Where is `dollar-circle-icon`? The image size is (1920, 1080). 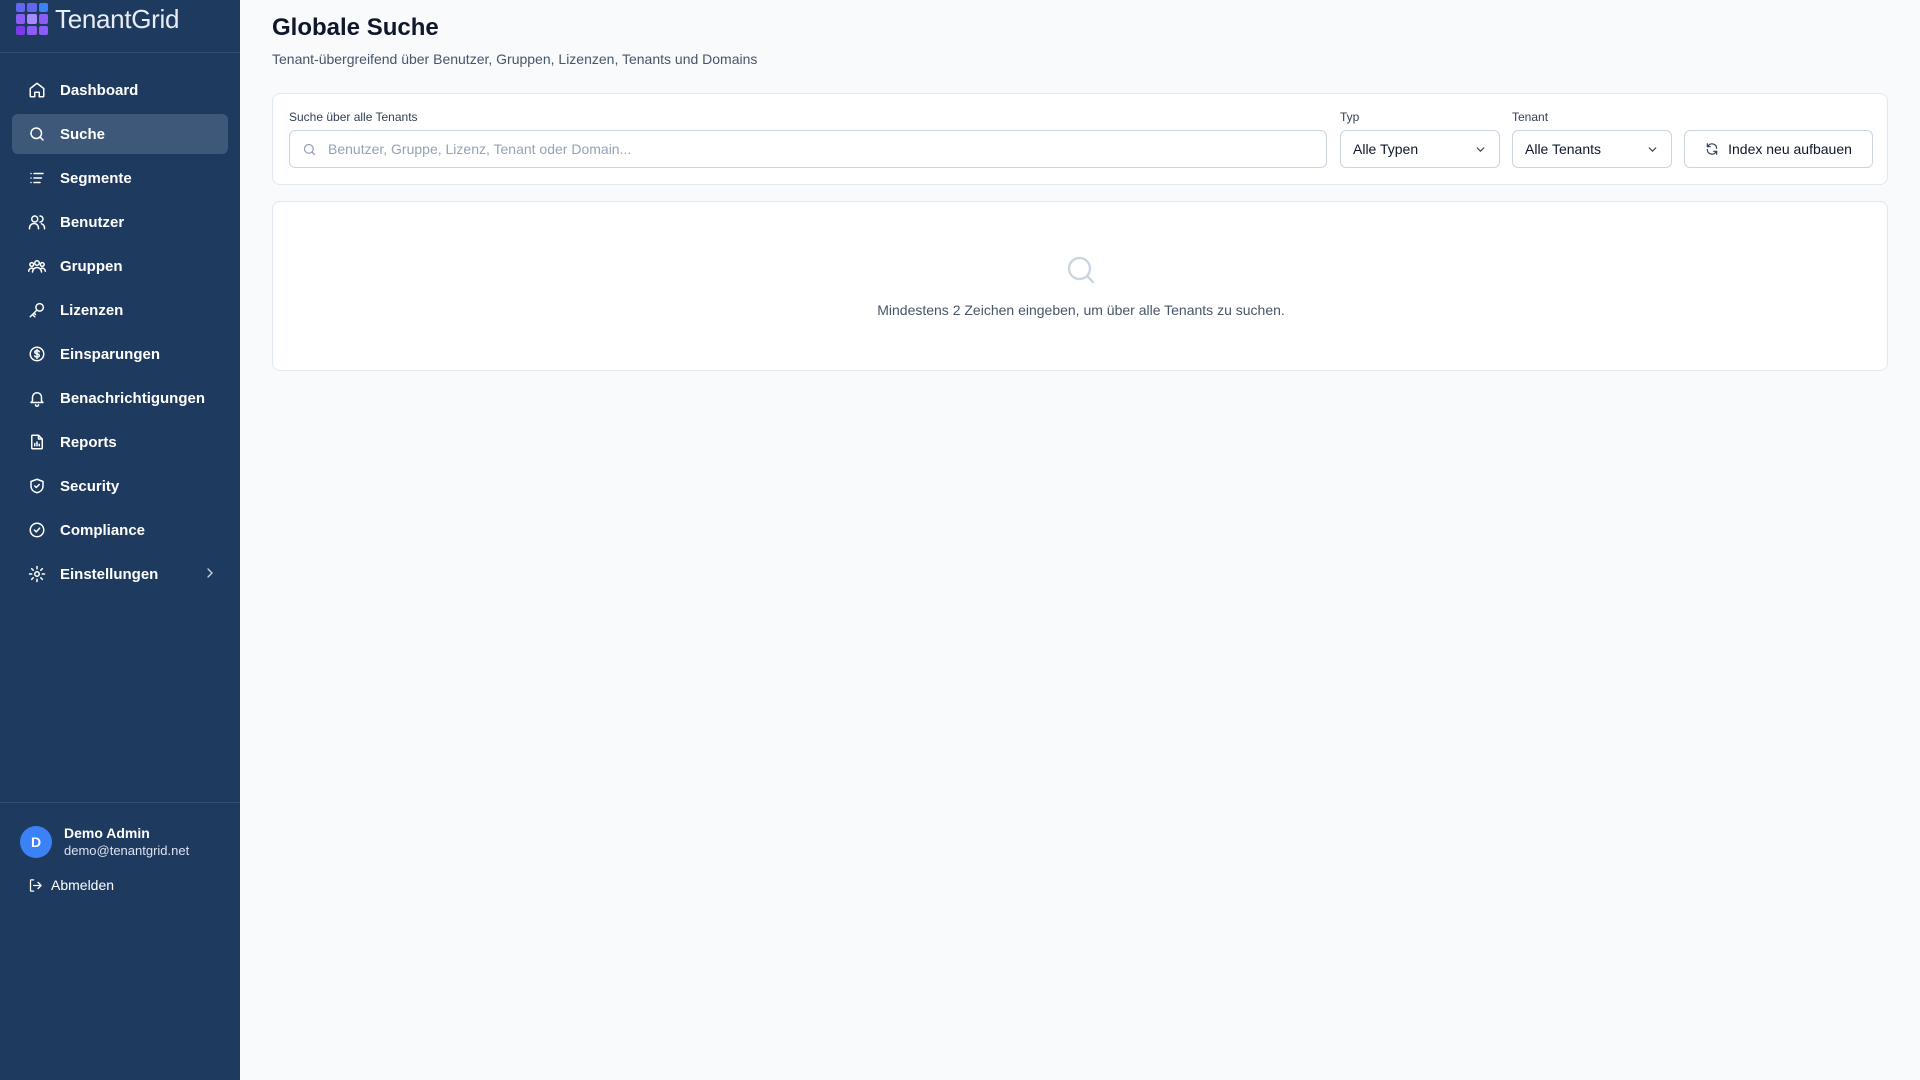
dollar-circle-icon is located at coordinates (37, 354).